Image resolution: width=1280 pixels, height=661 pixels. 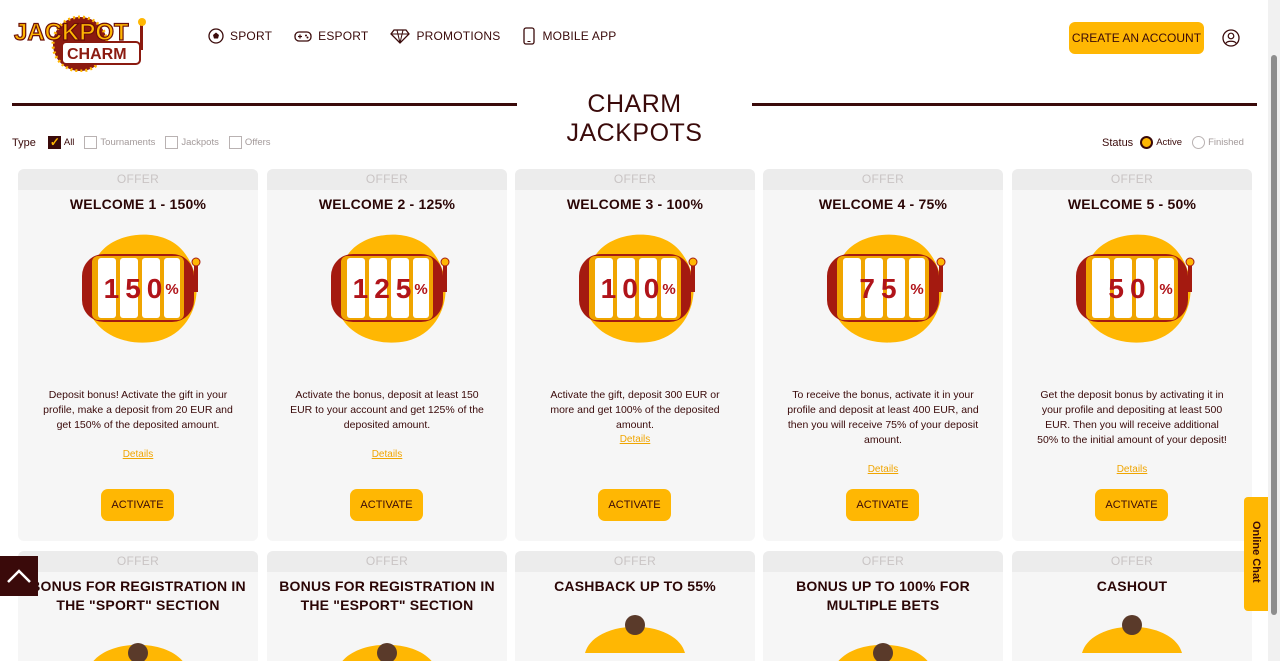 I want to click on slot-machine-image: 125 %, so click(x=390, y=288).